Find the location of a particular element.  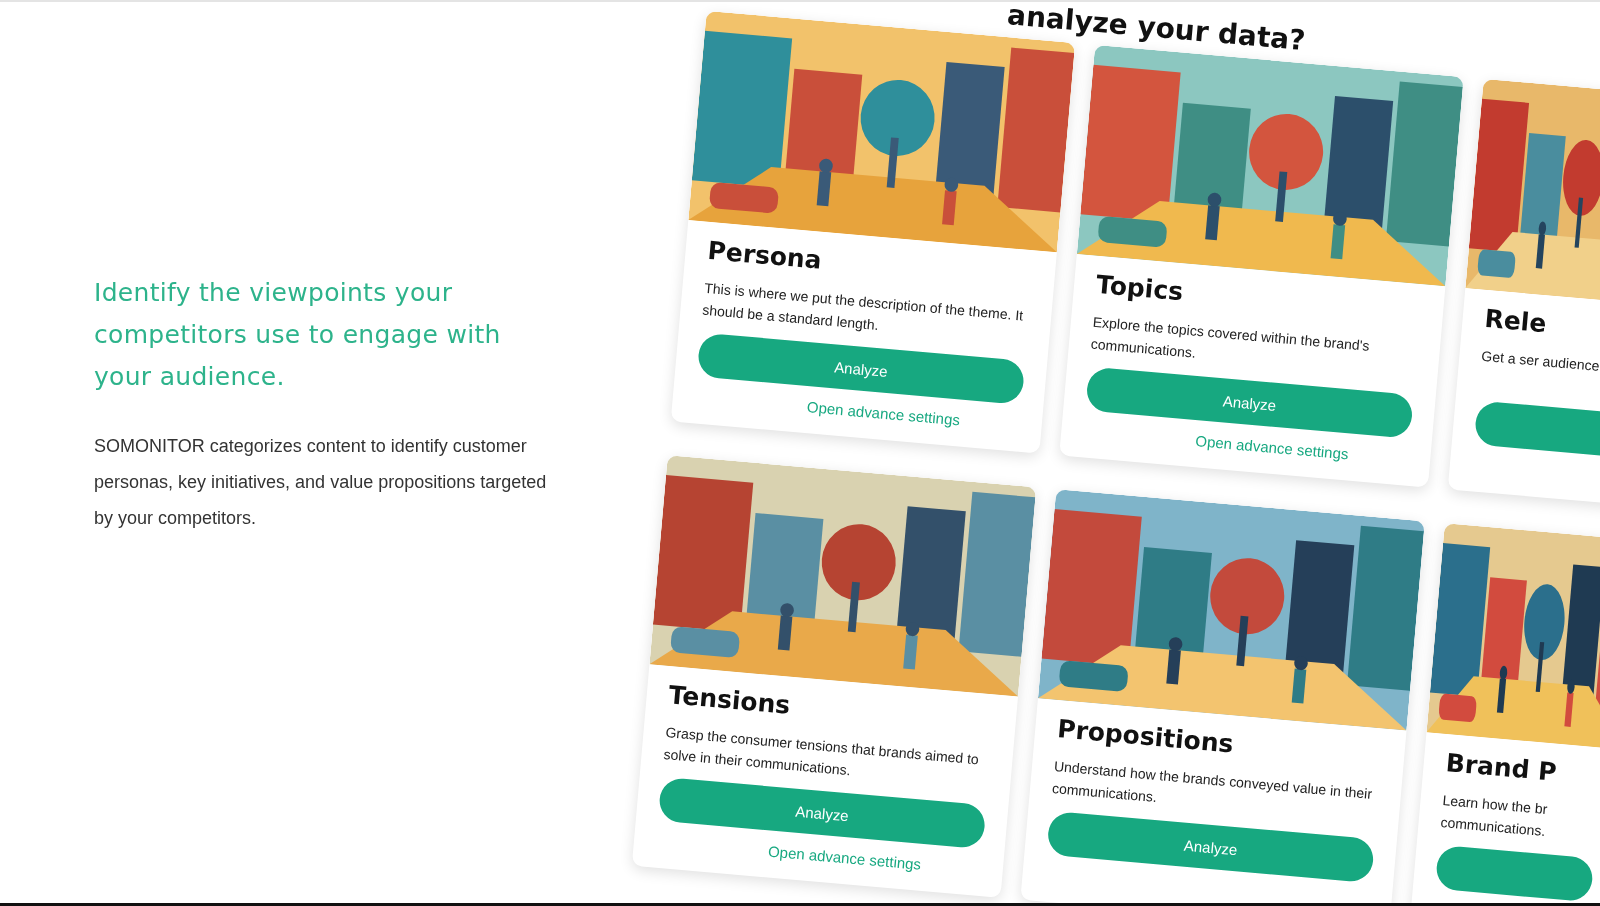

card-title: Brand P is located at coordinates (1501, 768).